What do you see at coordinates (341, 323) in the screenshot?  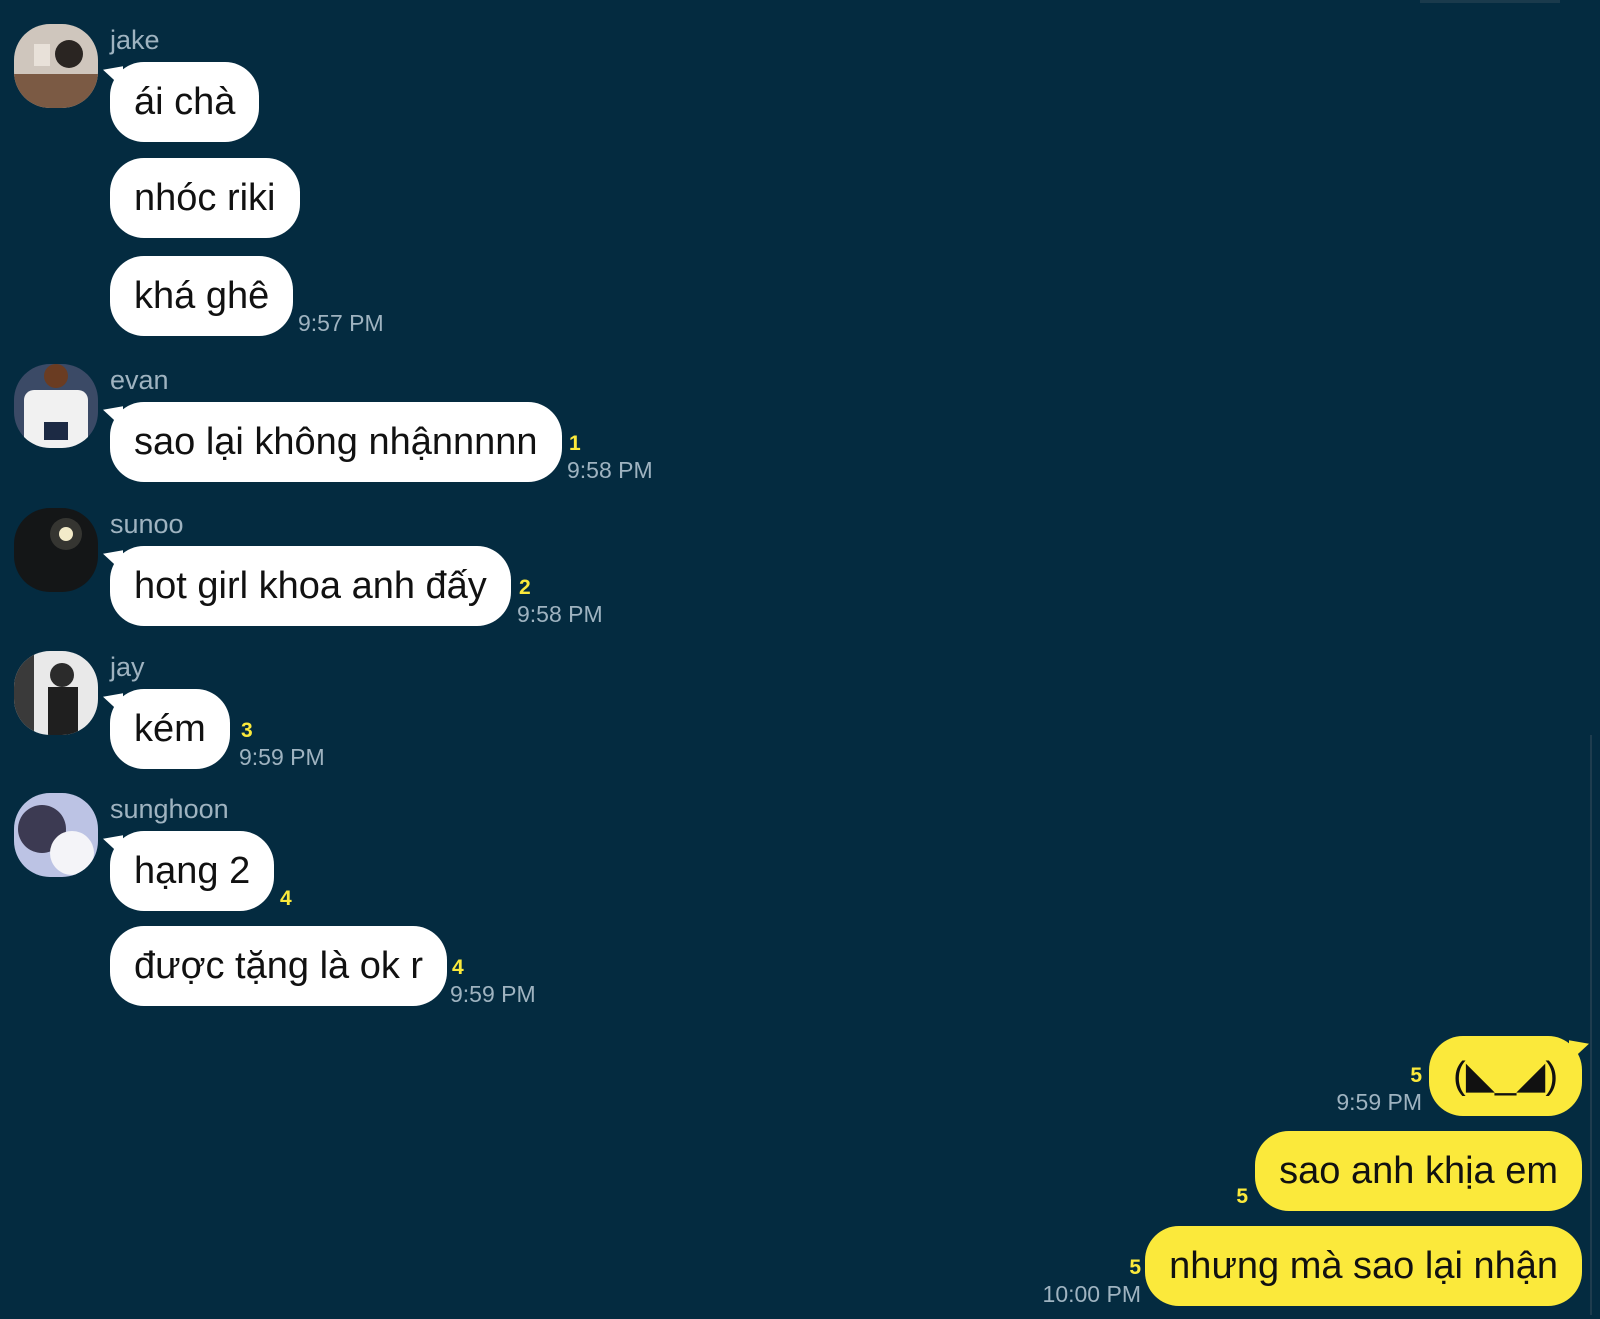 I see `message-time: 9:57 PM` at bounding box center [341, 323].